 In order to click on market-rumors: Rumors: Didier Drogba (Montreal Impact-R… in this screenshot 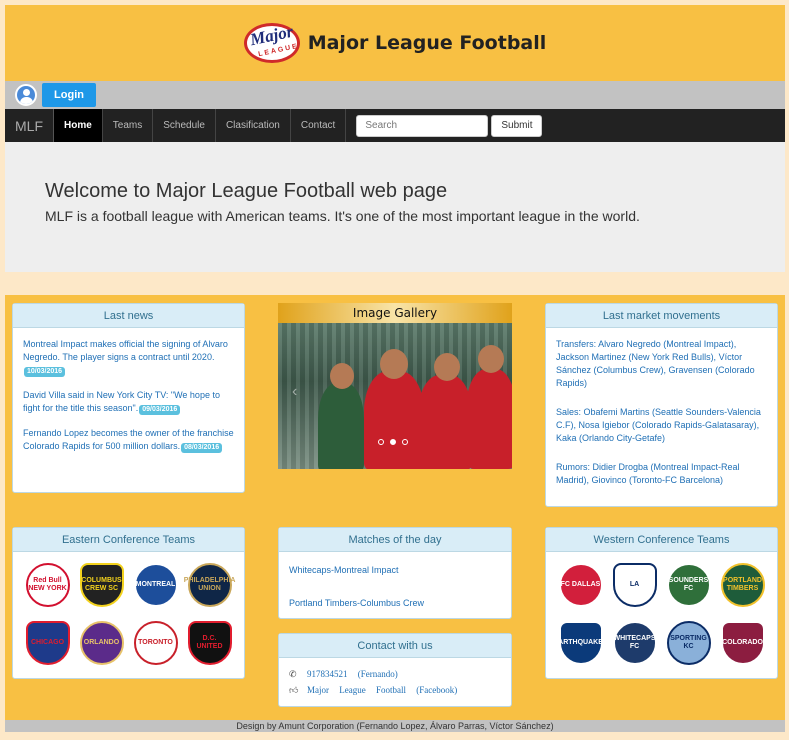, I will do `click(661, 474)`.